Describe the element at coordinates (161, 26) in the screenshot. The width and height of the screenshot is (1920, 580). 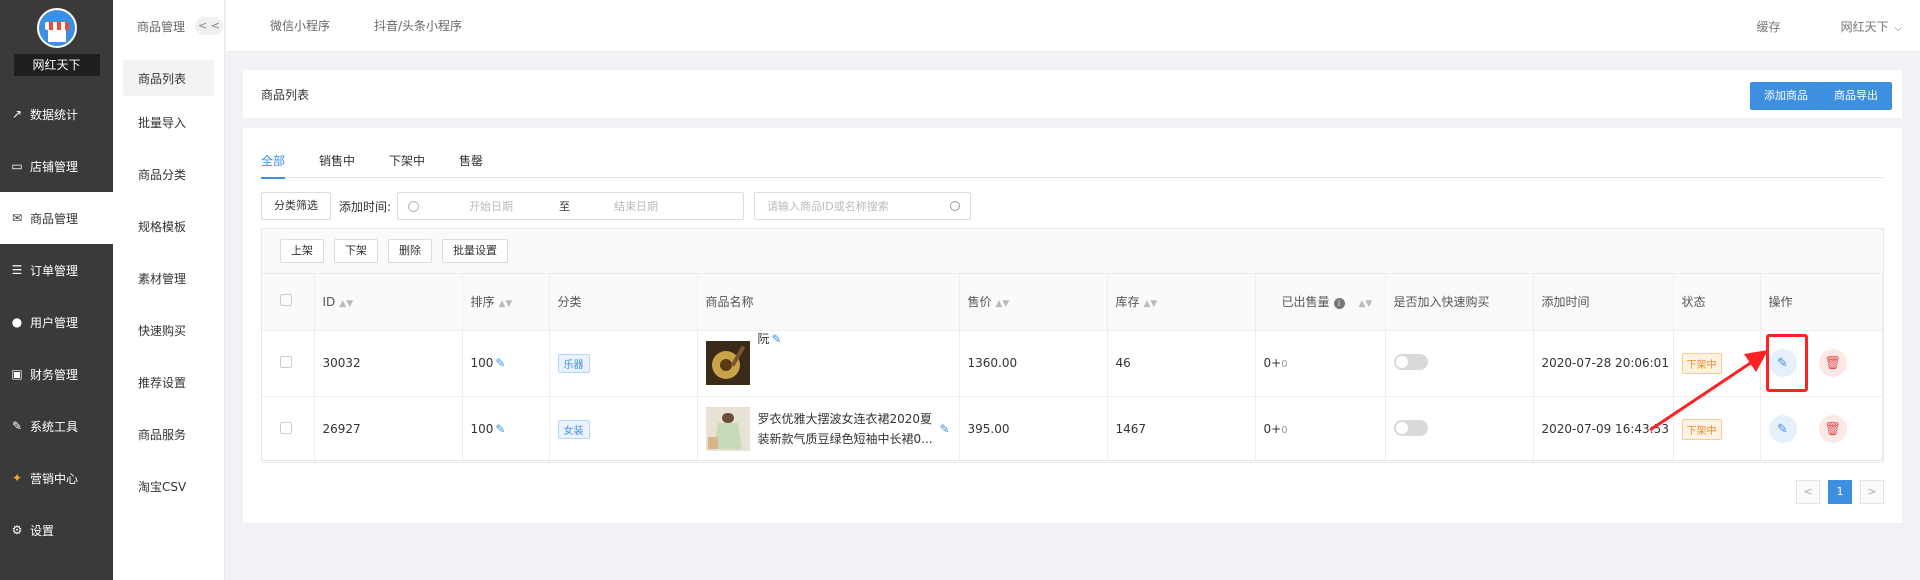
I see `subnav-title: 商品管理` at that location.